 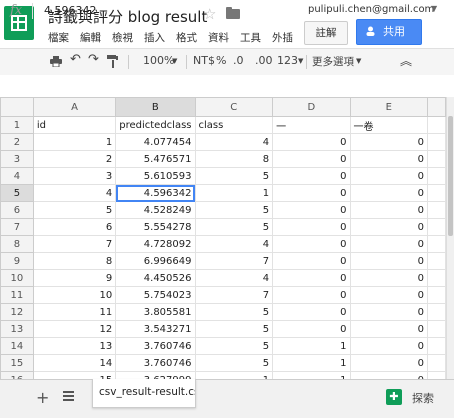 What do you see at coordinates (282, 38) in the screenshot?
I see `menu-item: 外插` at bounding box center [282, 38].